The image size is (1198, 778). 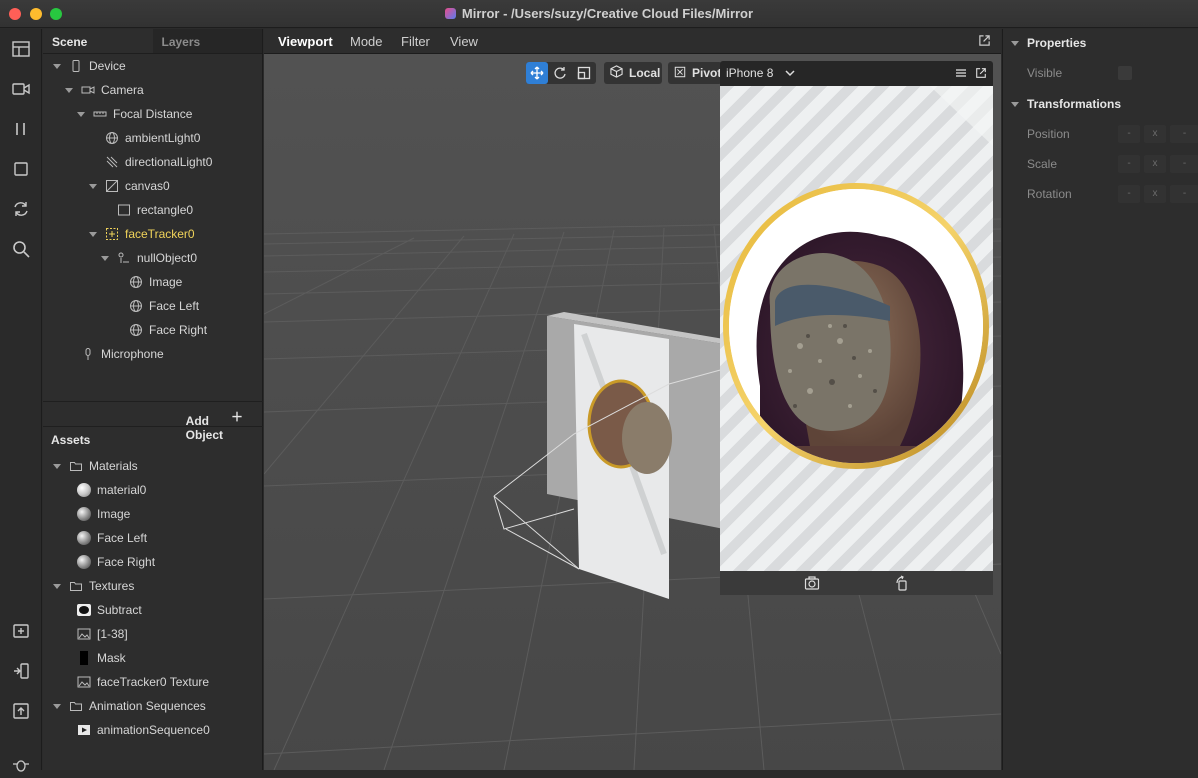 What do you see at coordinates (134, 114) in the screenshot?
I see `tree-item-focal-distance: Focal Distance` at bounding box center [134, 114].